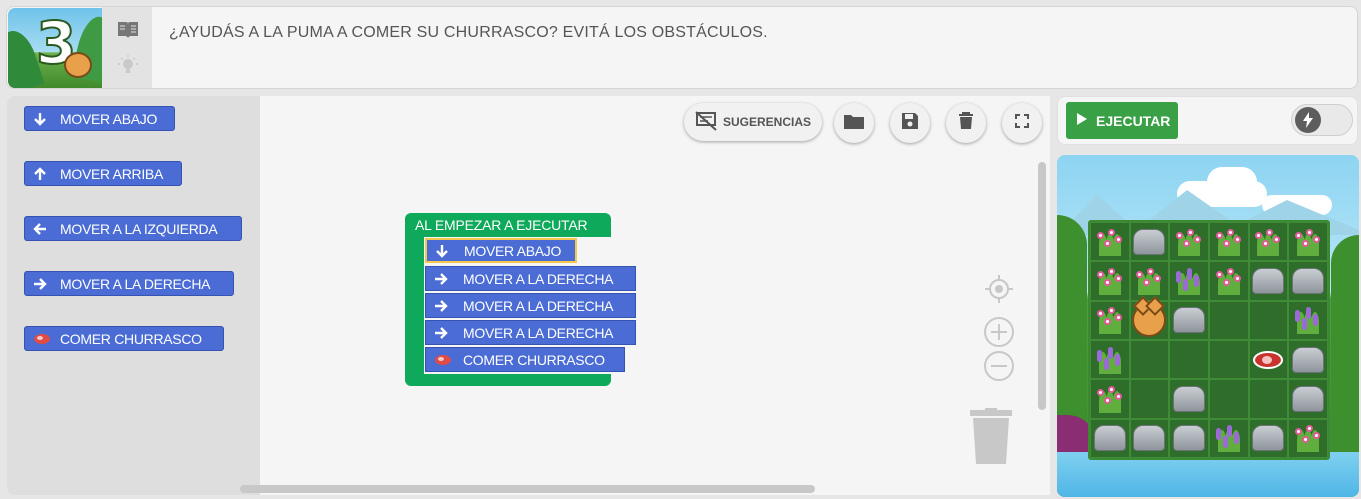 This screenshot has width=1361, height=499. I want to click on game-grid, so click(1209, 340).